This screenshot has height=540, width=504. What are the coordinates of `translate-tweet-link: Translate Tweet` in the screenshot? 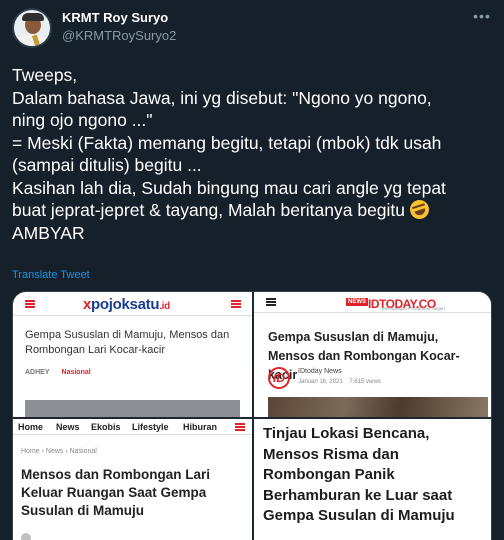 It's located at (51, 275).